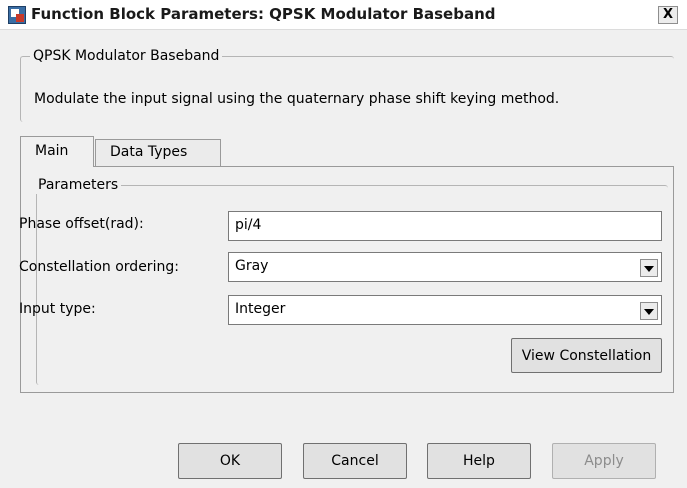 The width and height of the screenshot is (687, 488). Describe the element at coordinates (445, 310) in the screenshot. I see `input-type-select: Integer` at that location.